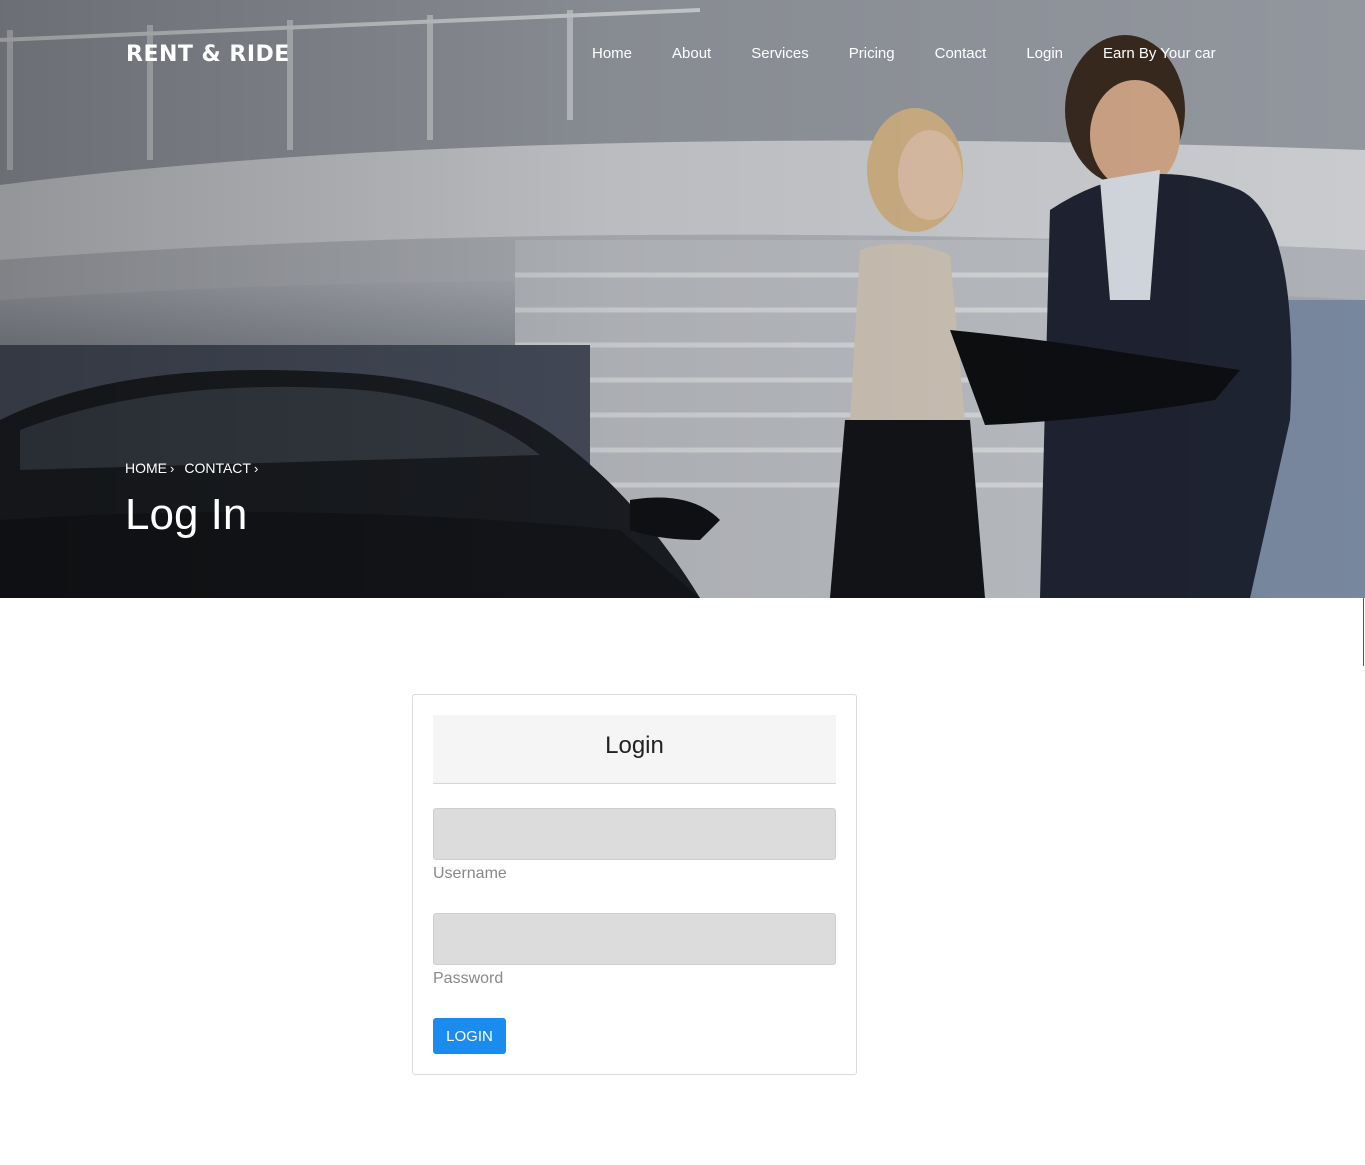 Image resolution: width=1365 pixels, height=1165 pixels. I want to click on scrollbar-edge, so click(1363, 632).